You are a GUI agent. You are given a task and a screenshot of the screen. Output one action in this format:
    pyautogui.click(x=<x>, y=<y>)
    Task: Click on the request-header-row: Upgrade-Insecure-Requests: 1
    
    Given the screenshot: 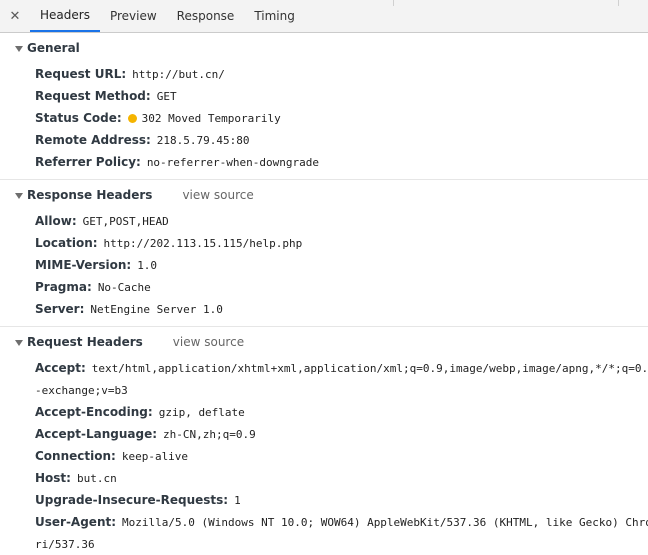 What is the action you would take?
    pyautogui.click(x=324, y=500)
    